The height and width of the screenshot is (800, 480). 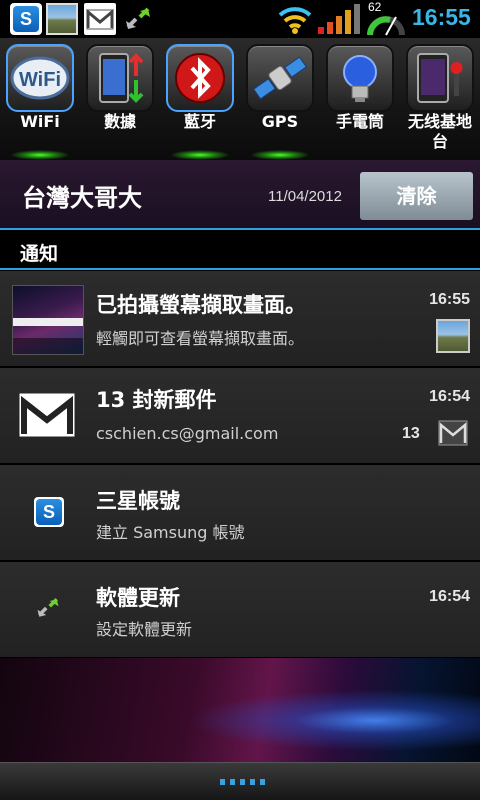 I want to click on drag-handle, so click(x=240, y=781).